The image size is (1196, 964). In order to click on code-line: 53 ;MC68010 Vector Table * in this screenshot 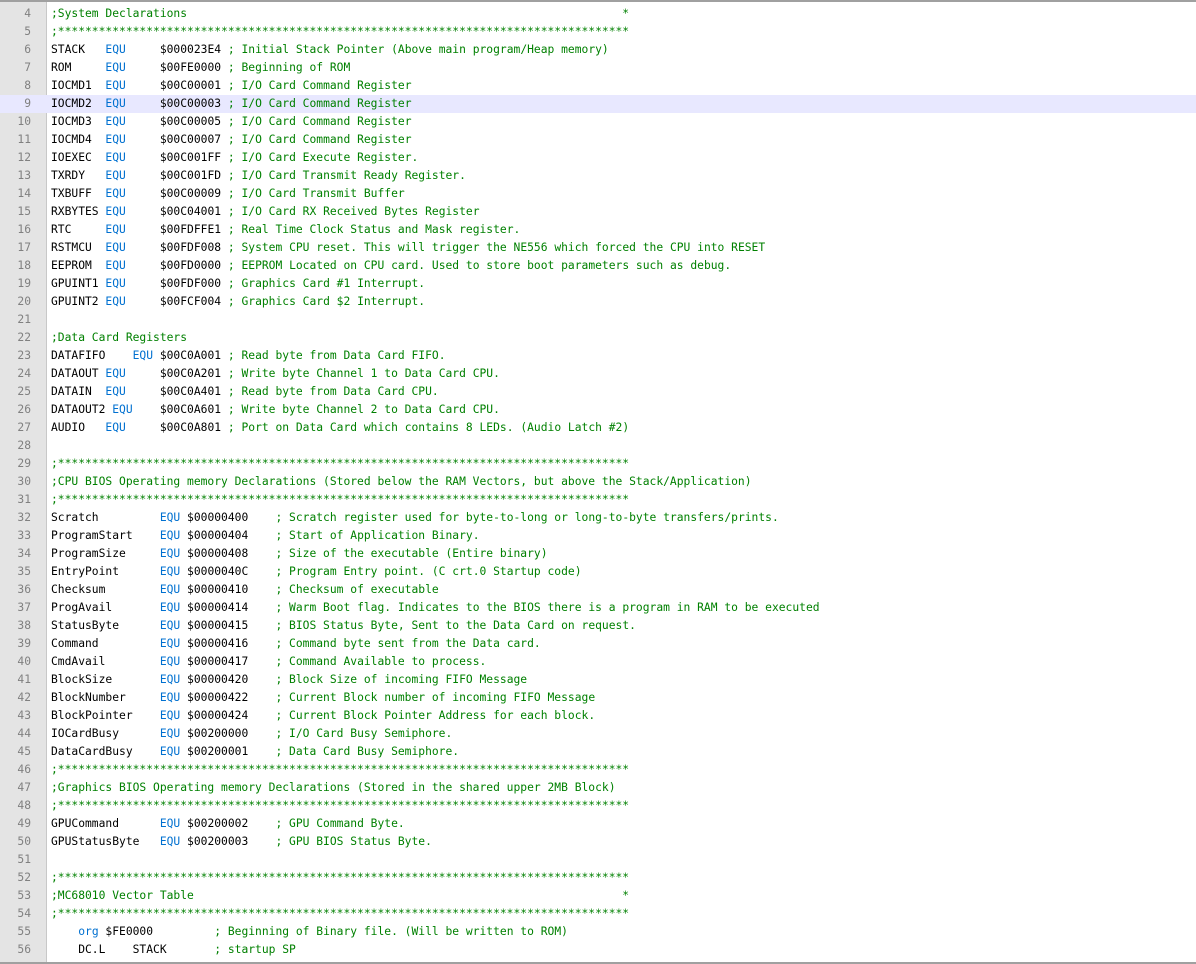, I will do `click(598, 896)`.